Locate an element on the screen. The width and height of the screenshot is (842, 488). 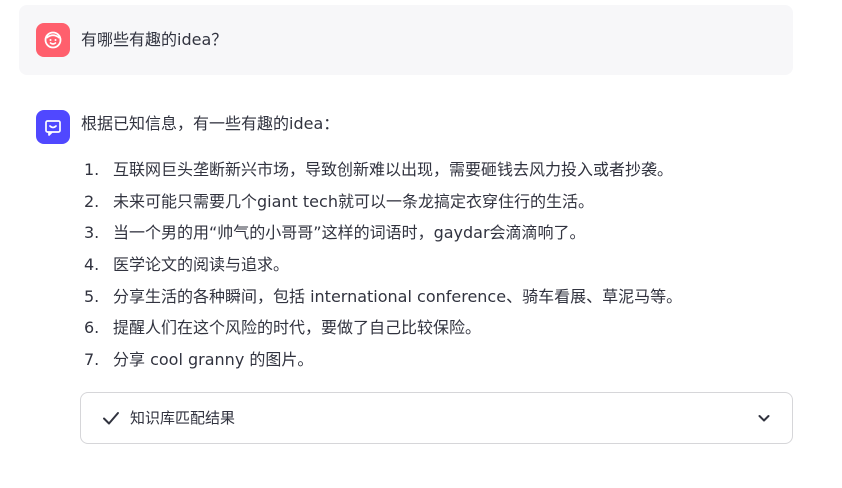
list-item: 1. 互联网巨头垄断新兴市场，导致创新难以出现，需要砸钱去风力投入或者抄袭。 is located at coordinates (381, 170).